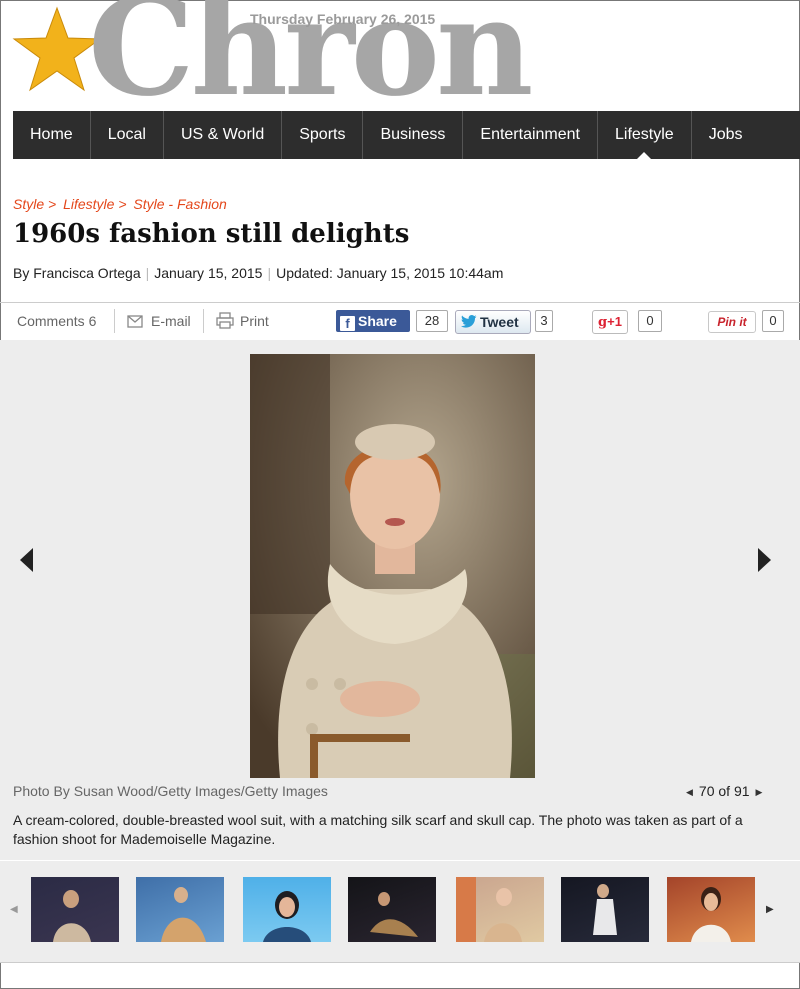 The height and width of the screenshot is (989, 800). What do you see at coordinates (179, 204) in the screenshot?
I see `breadcrumb-style-fashion: Style - Fashion` at bounding box center [179, 204].